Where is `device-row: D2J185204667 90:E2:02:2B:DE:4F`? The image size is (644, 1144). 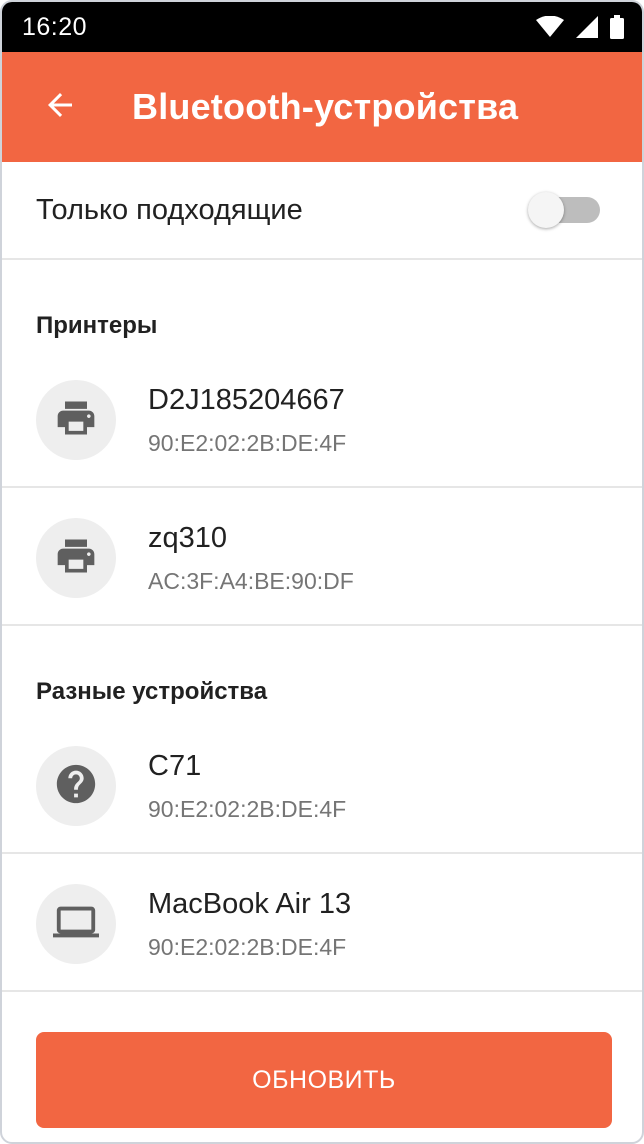
device-row: D2J185204667 90:E2:02:2B:DE:4F is located at coordinates (322, 419).